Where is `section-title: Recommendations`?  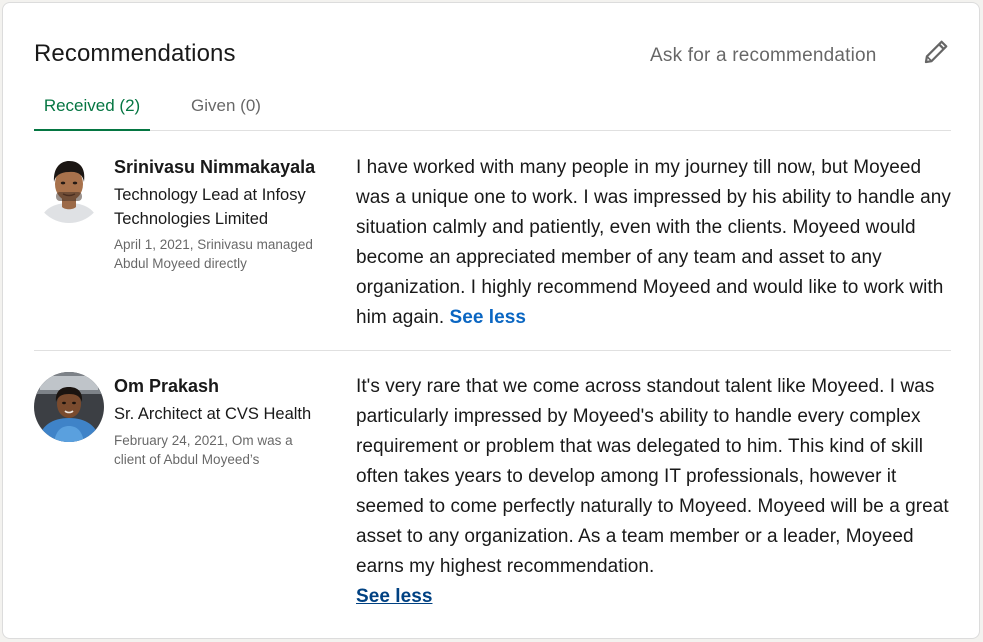
section-title: Recommendations is located at coordinates (135, 53).